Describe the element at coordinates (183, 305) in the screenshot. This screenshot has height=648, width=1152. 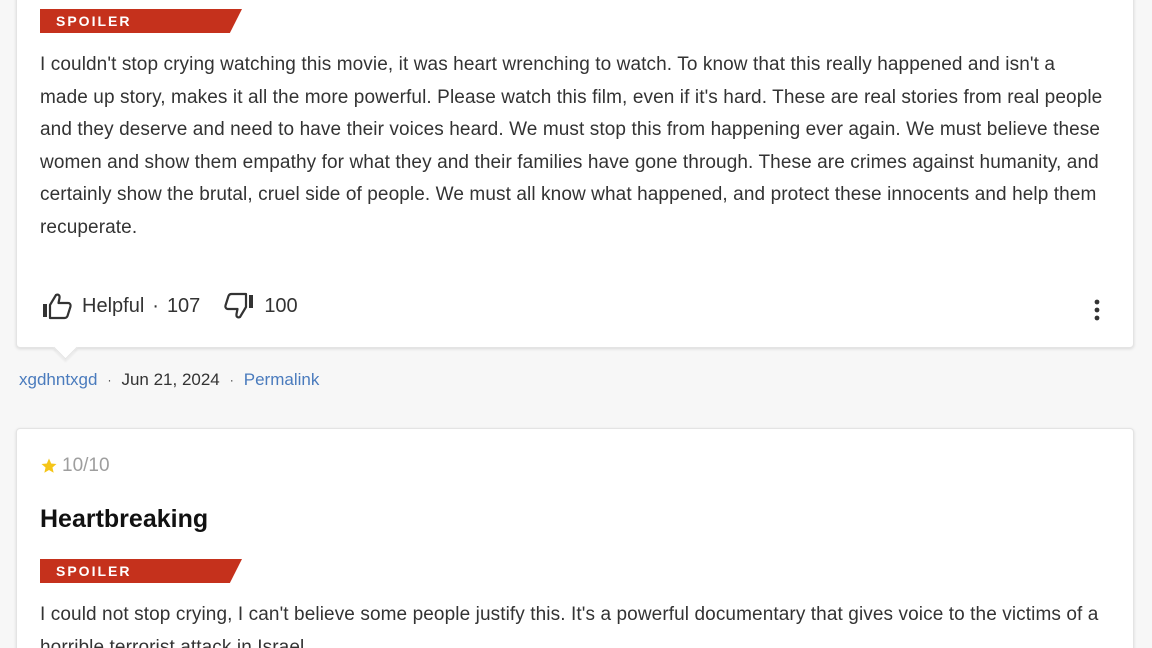
I see `helpful-count: 107` at that location.